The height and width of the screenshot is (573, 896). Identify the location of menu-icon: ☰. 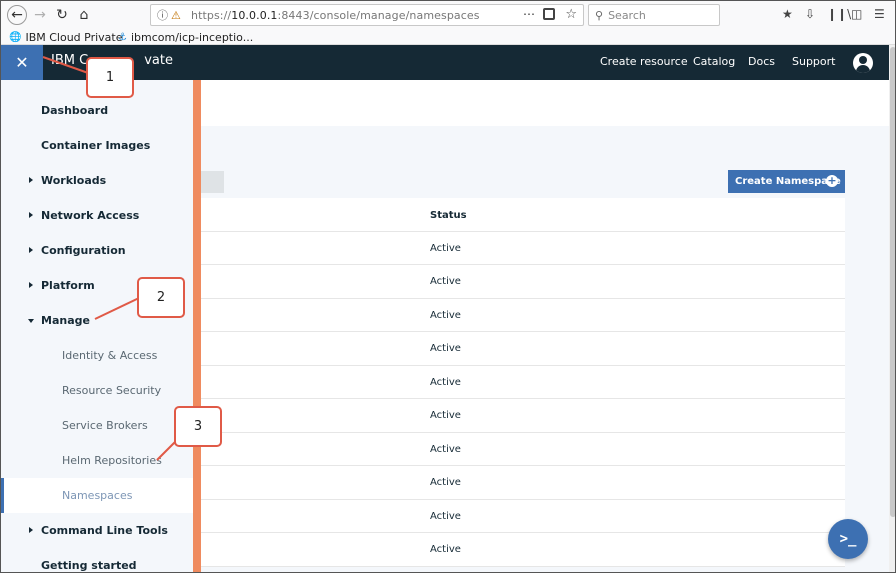
(879, 14).